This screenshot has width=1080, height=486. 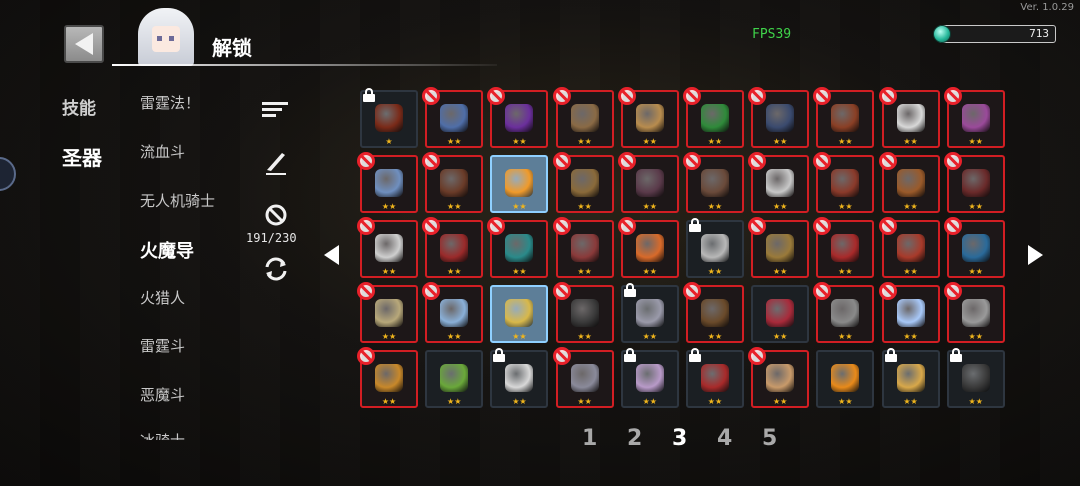 What do you see at coordinates (784, 438) in the screenshot?
I see `page-number-5: 5` at bounding box center [784, 438].